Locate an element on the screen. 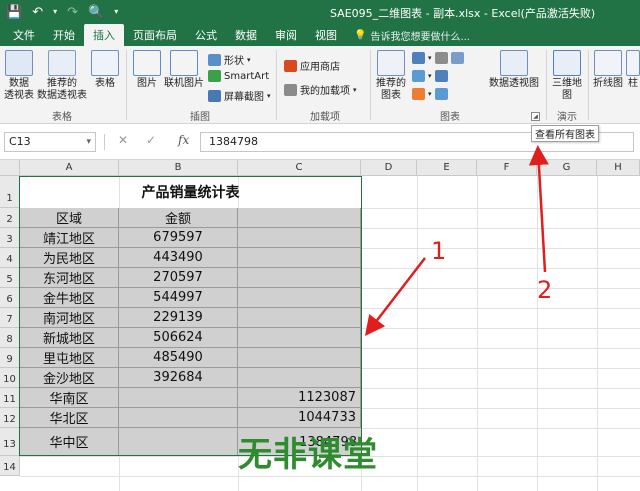  cancel-icon: ✕ is located at coordinates (123, 140).